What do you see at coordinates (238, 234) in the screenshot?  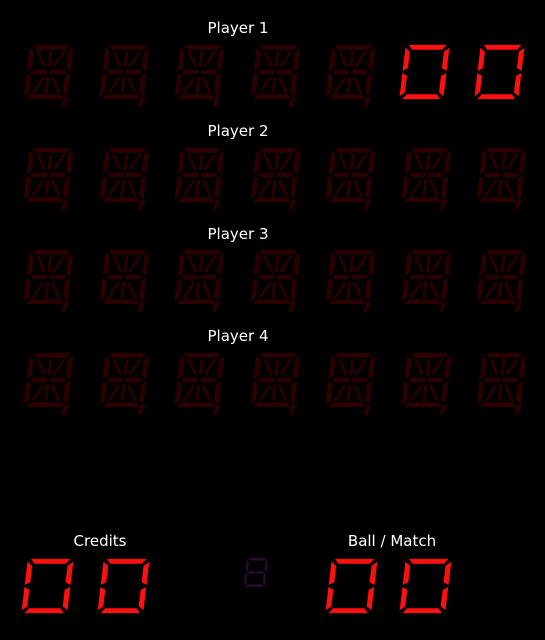 I see `label-player-3: Player 3` at bounding box center [238, 234].